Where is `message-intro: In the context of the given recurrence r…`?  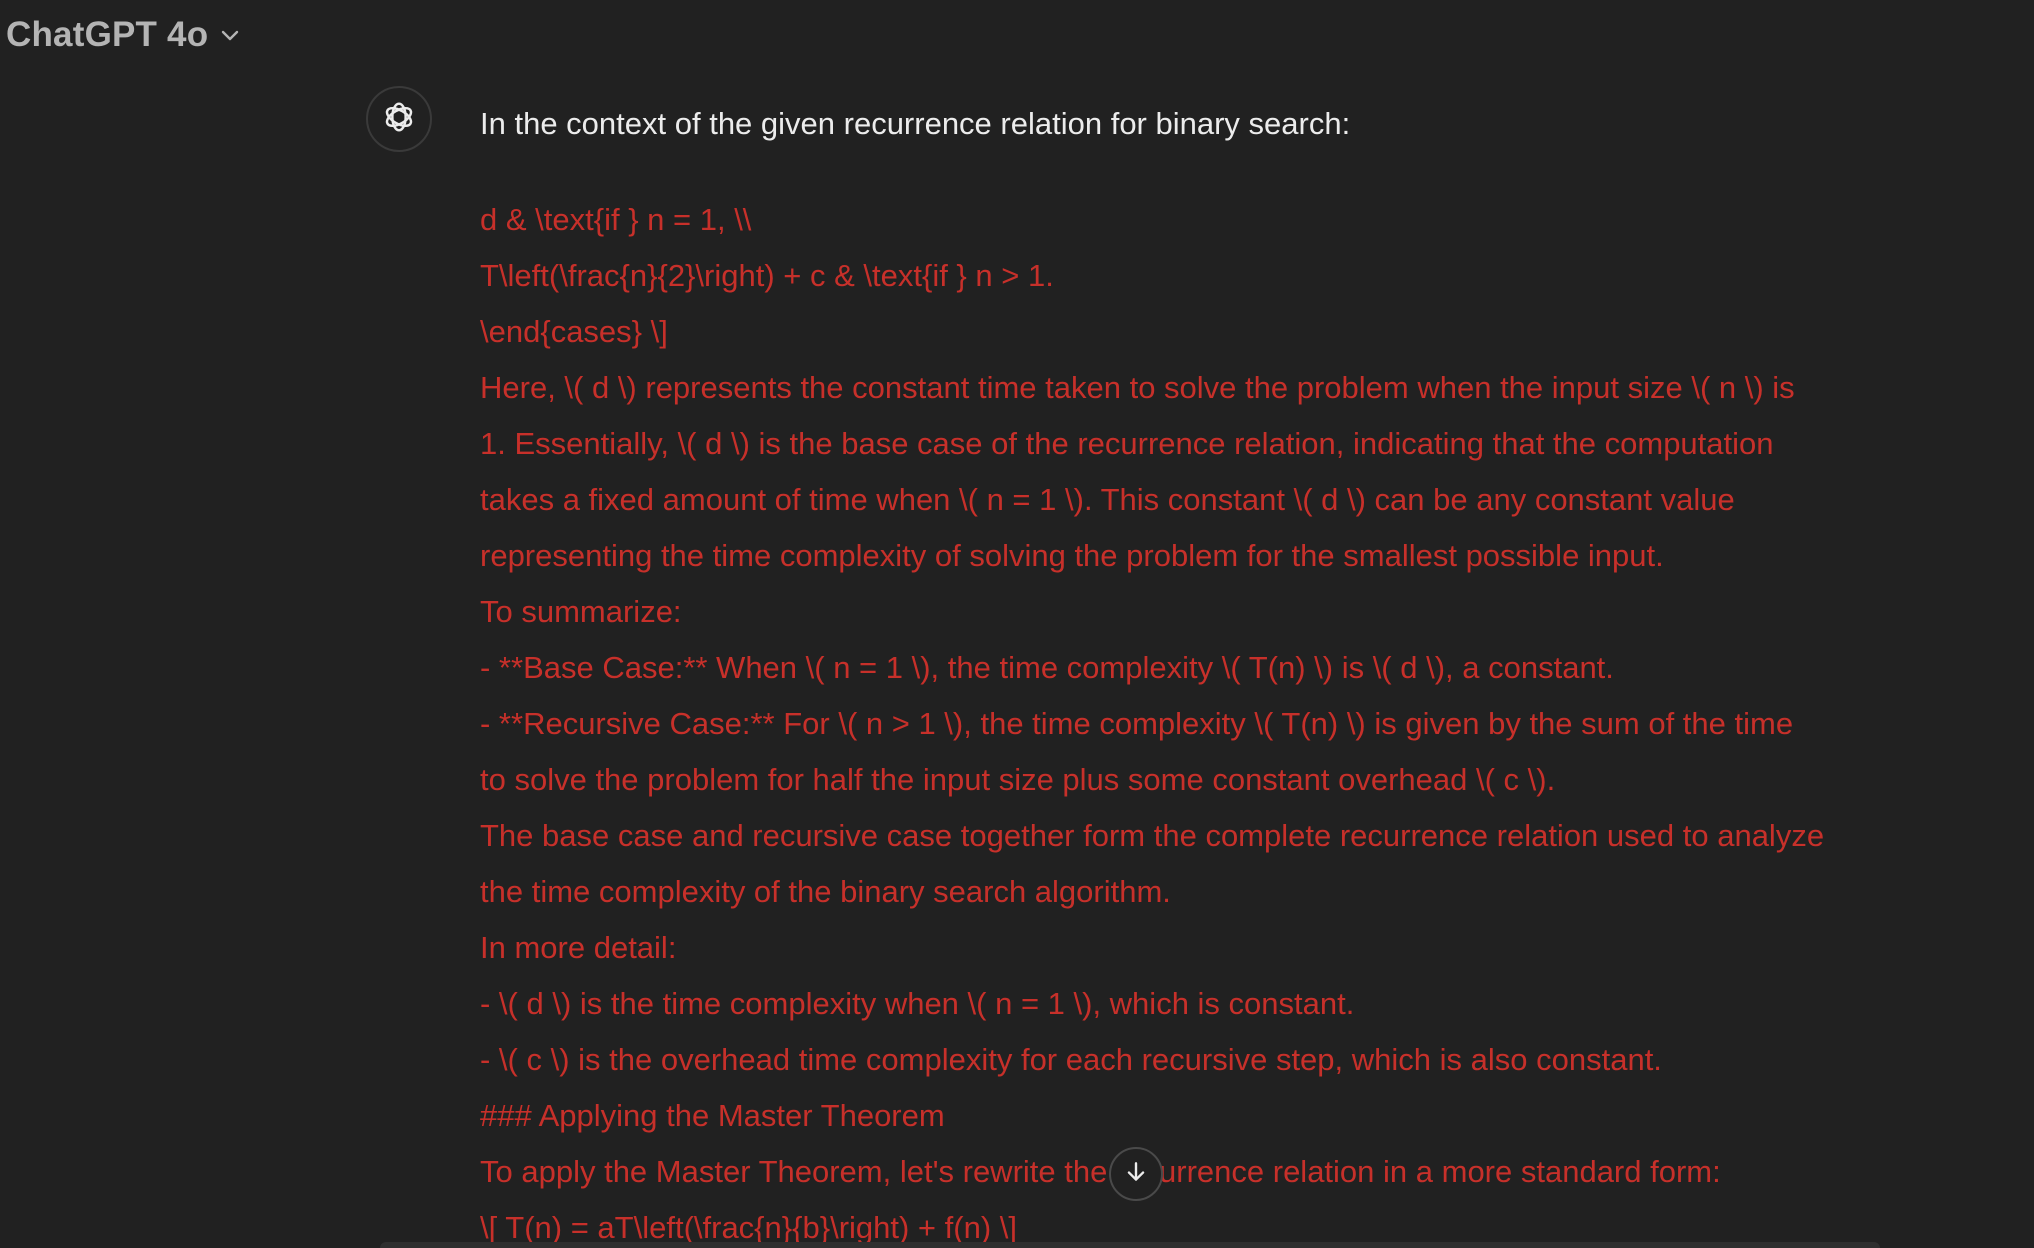 message-intro: In the context of the given recurrence r… is located at coordinates (915, 123).